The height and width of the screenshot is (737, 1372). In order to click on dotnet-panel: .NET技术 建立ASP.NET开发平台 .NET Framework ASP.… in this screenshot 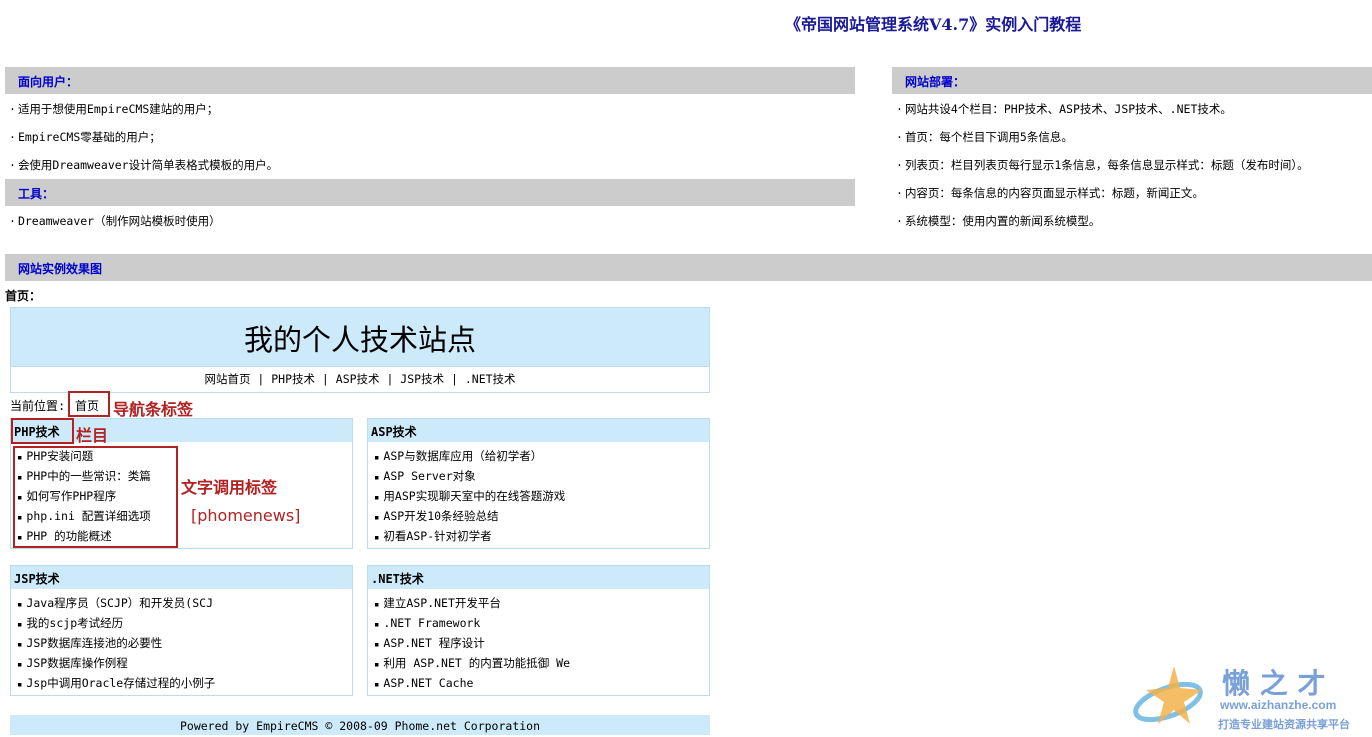, I will do `click(538, 630)`.